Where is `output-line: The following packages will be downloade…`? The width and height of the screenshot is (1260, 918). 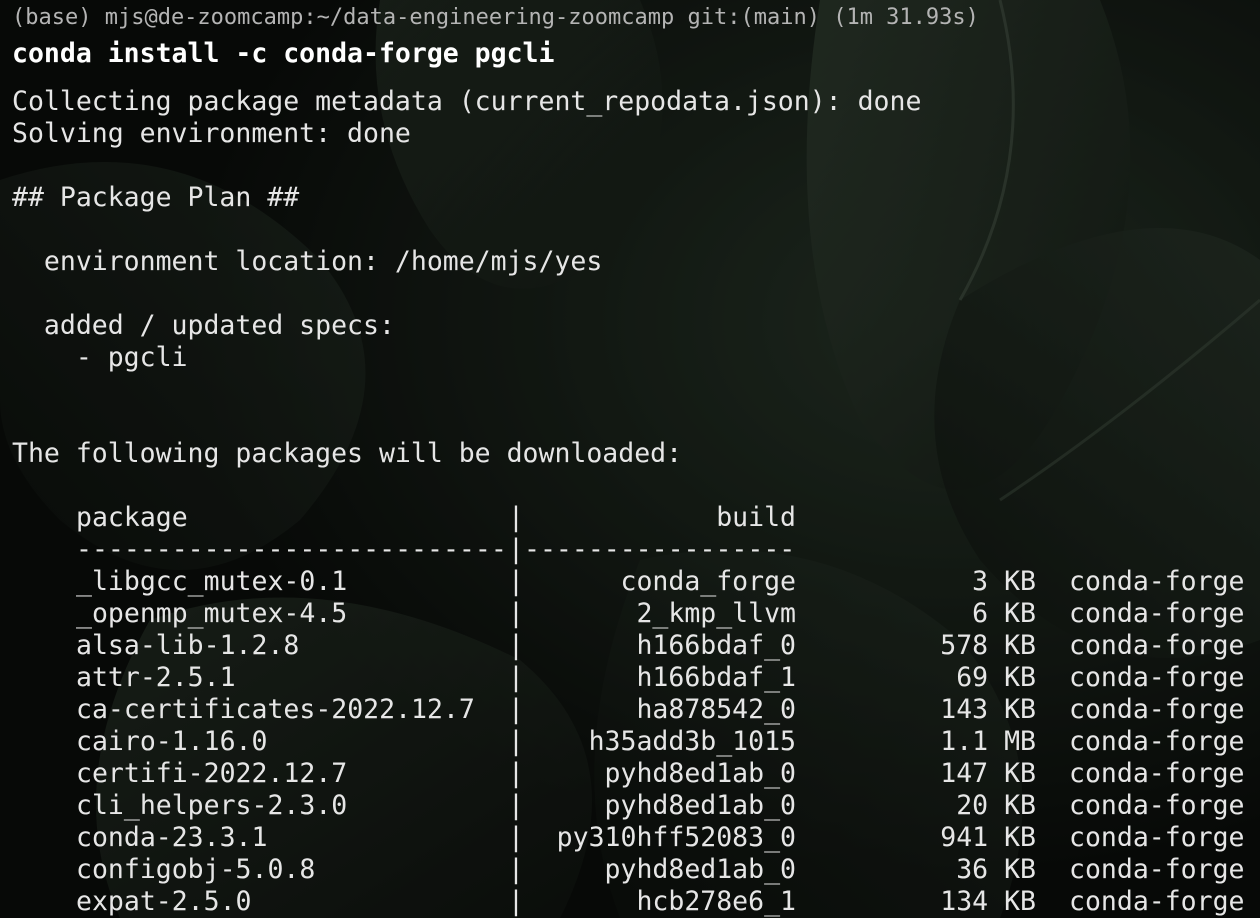
output-line: The following packages will be downloade… is located at coordinates (347, 453).